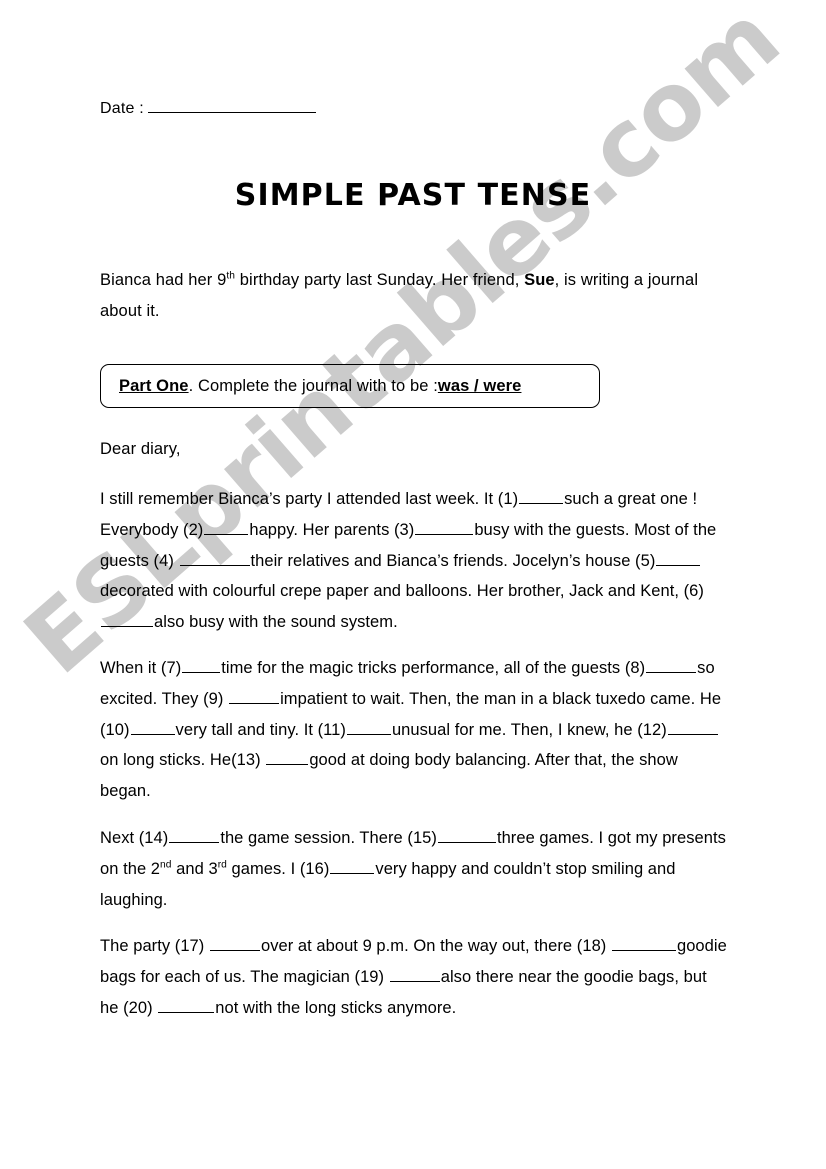 Image resolution: width=826 pixels, height=1169 pixels. I want to click on intro-ordinal-suffix: th, so click(231, 276).